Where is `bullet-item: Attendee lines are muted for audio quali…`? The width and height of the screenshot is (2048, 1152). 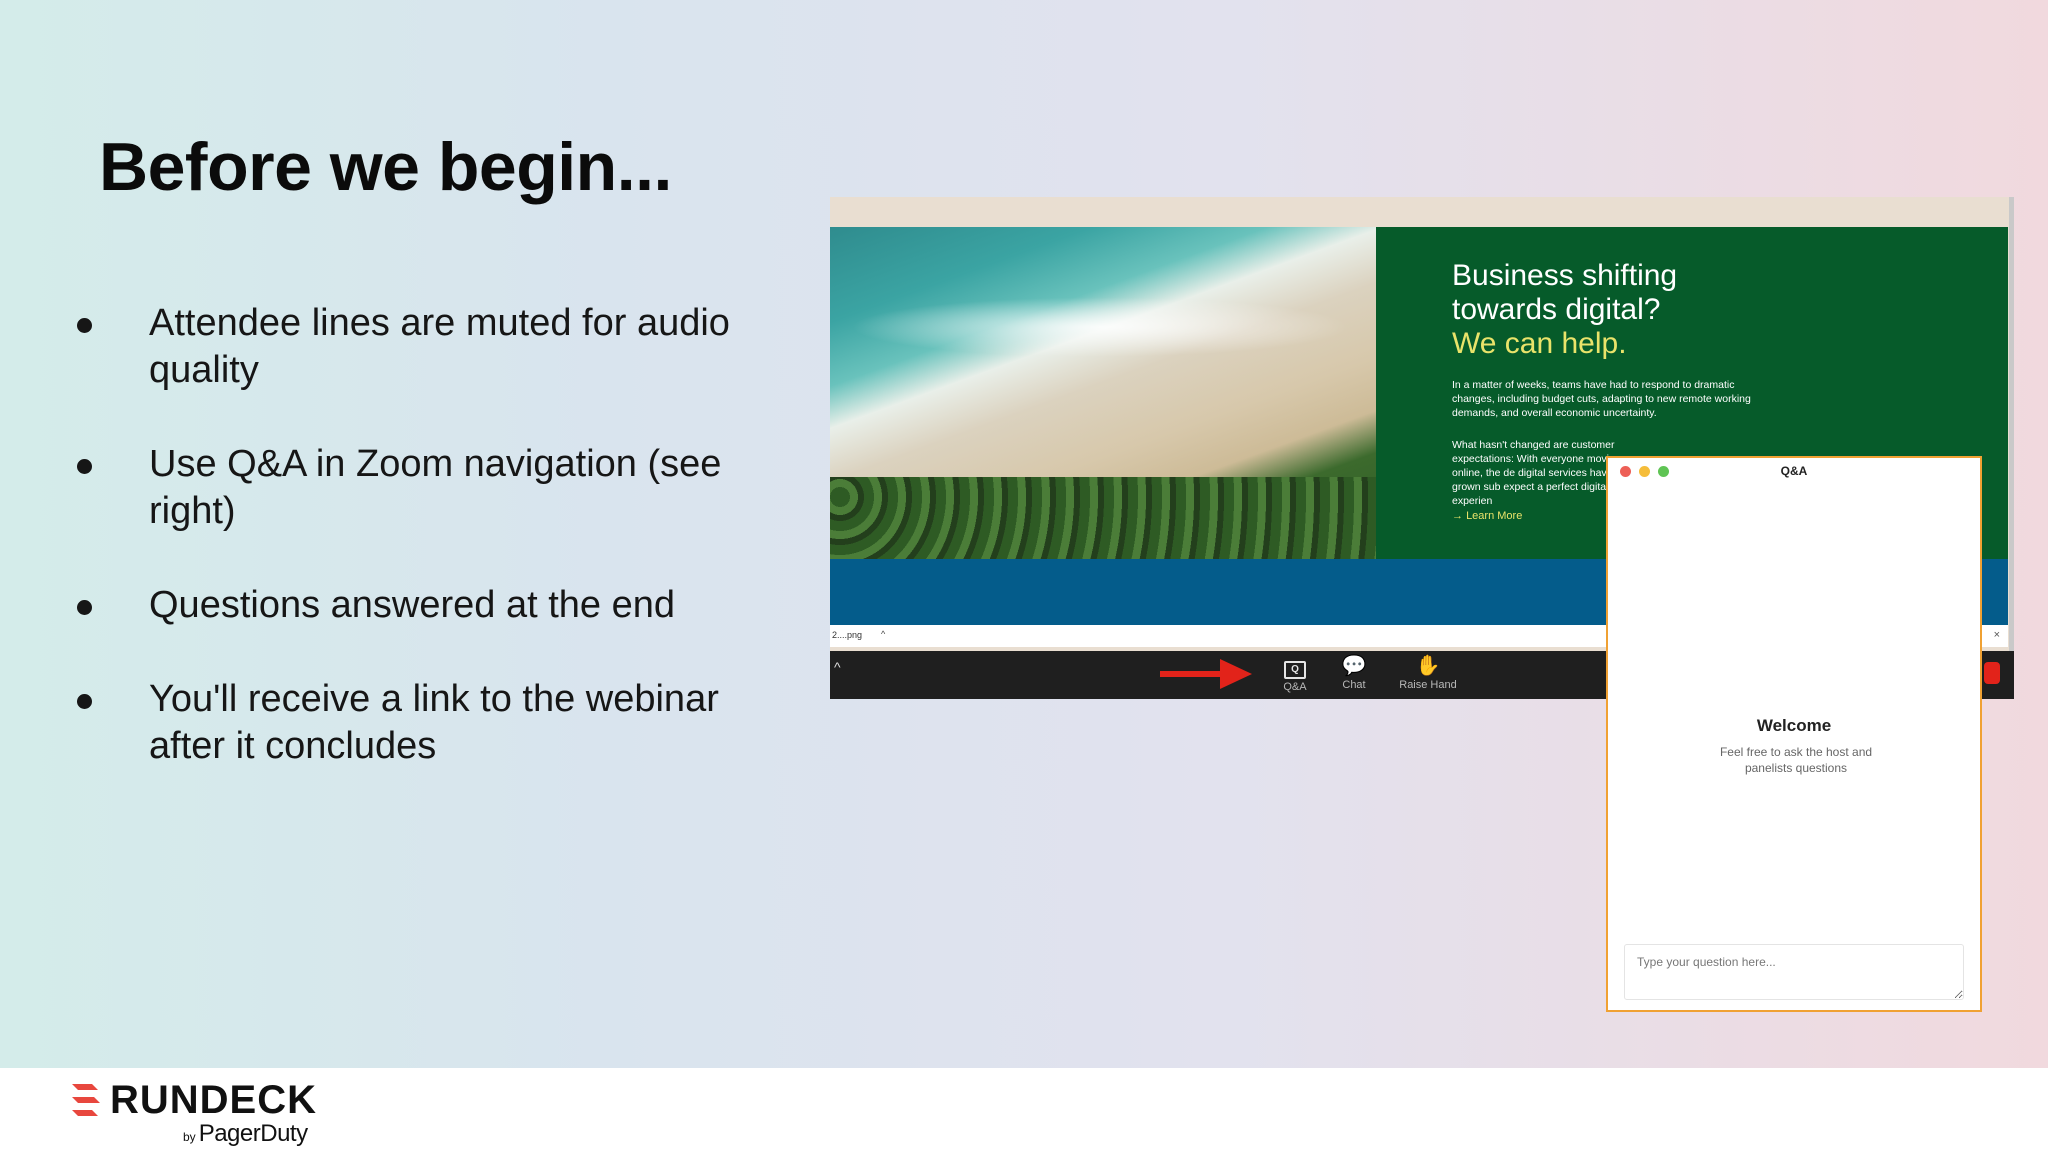 bullet-item: Attendee lines are muted for audio quali… is located at coordinates (430, 347).